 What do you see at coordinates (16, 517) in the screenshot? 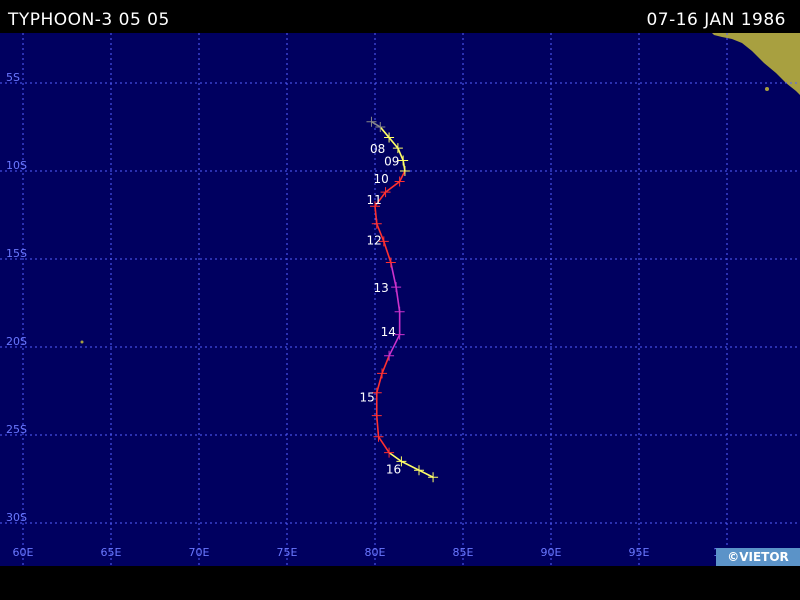
I see `lat-label: 30S` at bounding box center [16, 517].